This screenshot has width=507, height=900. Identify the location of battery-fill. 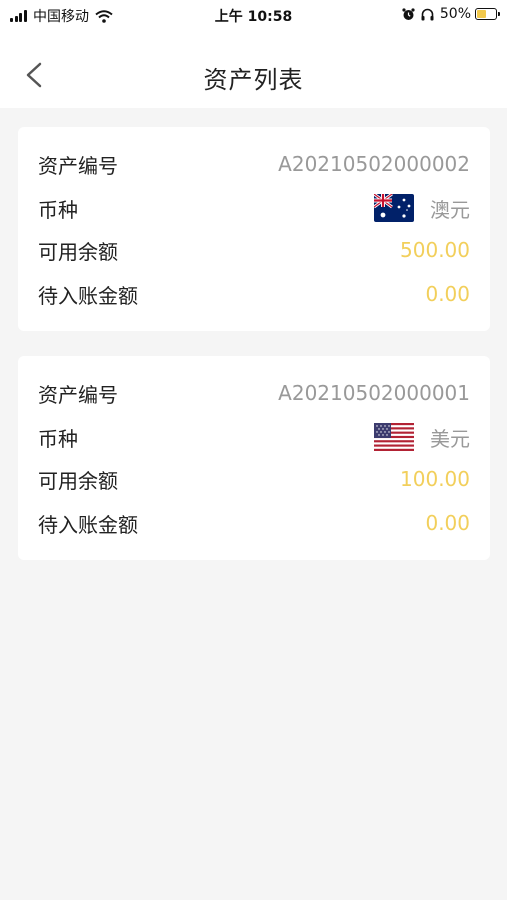
(481, 14).